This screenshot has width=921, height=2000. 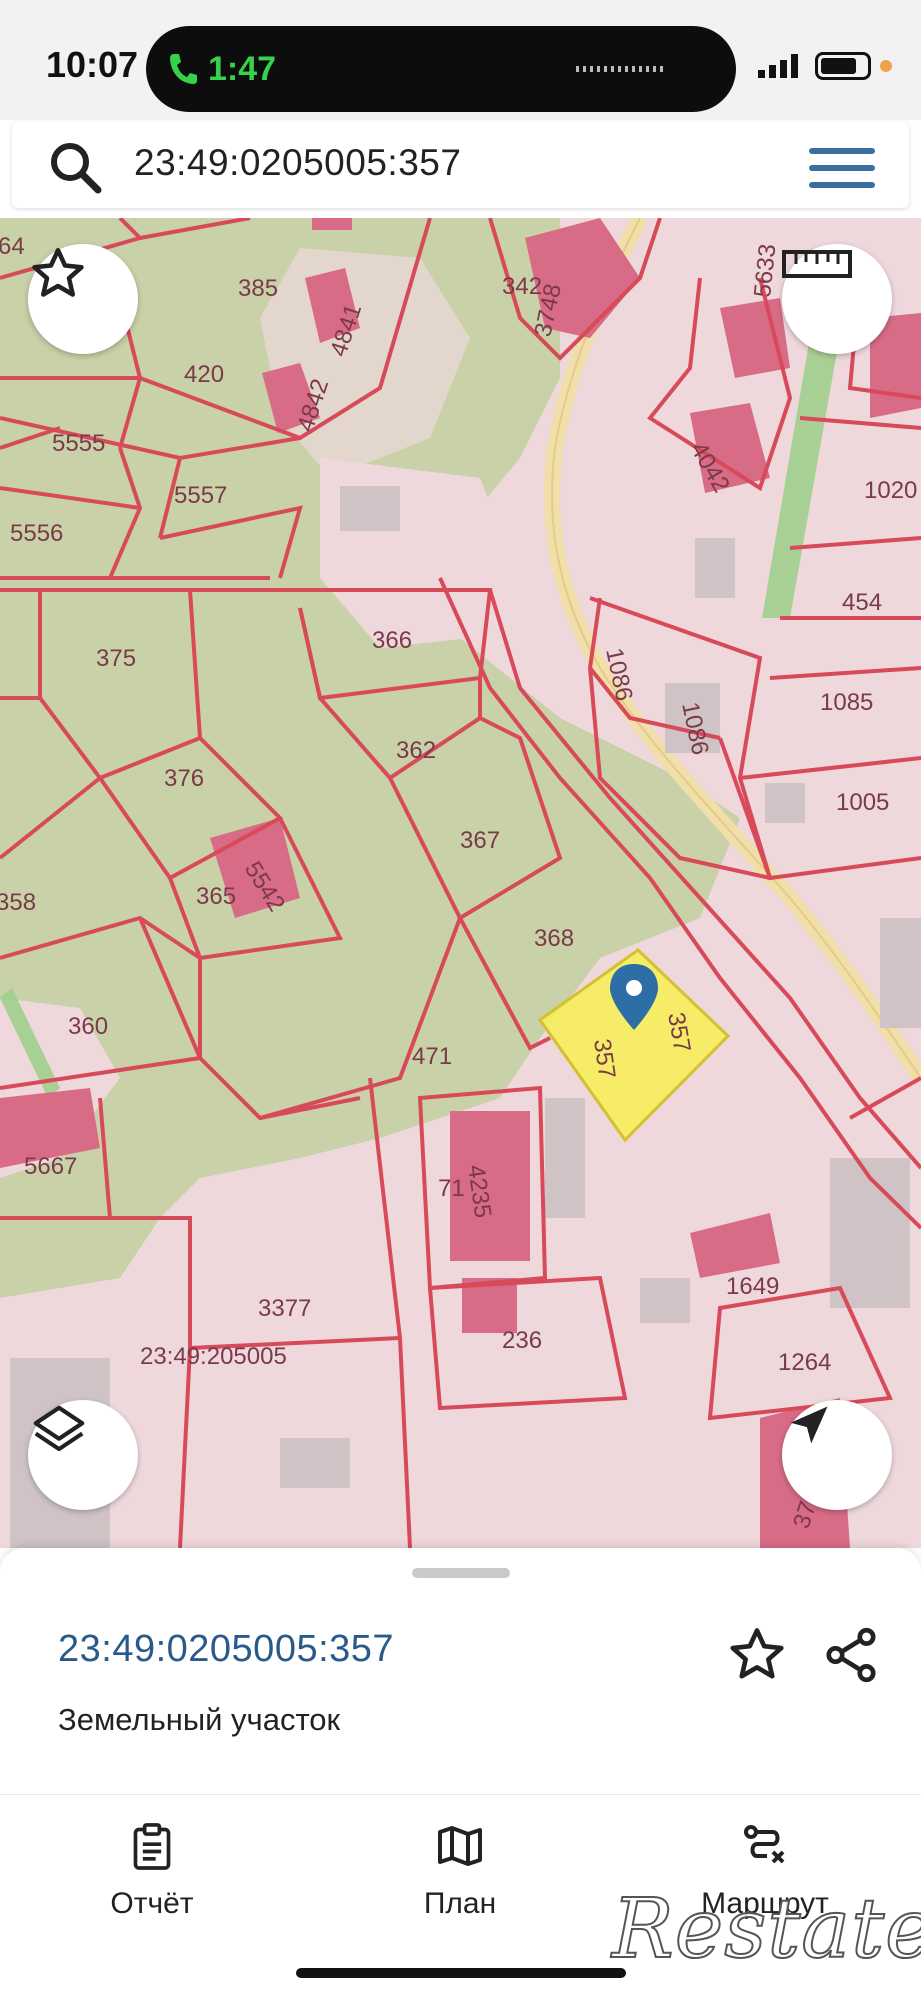 I want to click on parcel-label: 360, so click(x=88, y=1026).